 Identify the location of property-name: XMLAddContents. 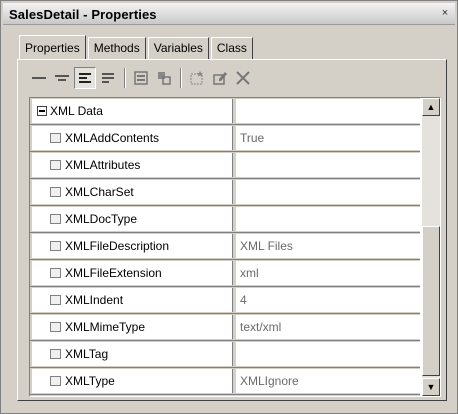
(112, 138).